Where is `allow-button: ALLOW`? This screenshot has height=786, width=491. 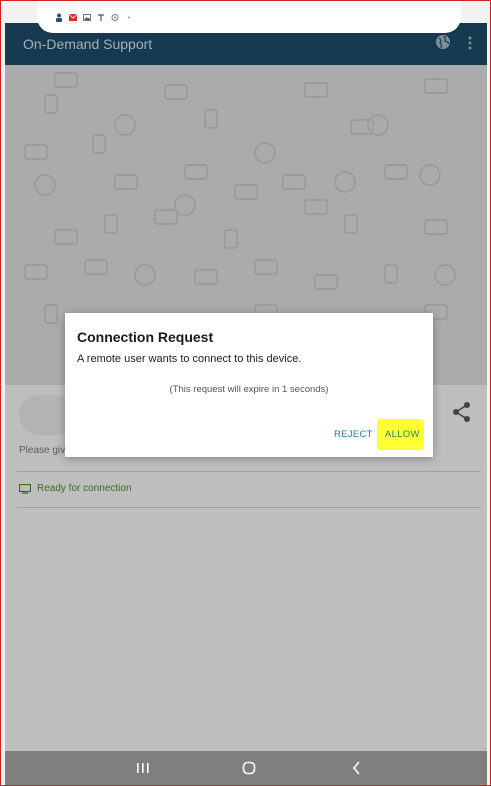 allow-button: ALLOW is located at coordinates (402, 434).